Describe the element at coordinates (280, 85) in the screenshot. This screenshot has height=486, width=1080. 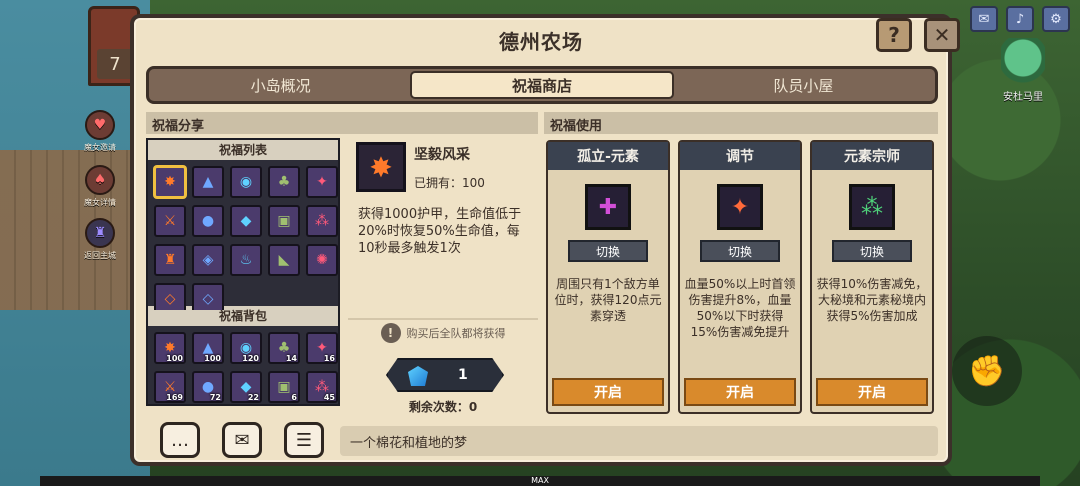
I see `tab-island-overview: 小岛概况` at that location.